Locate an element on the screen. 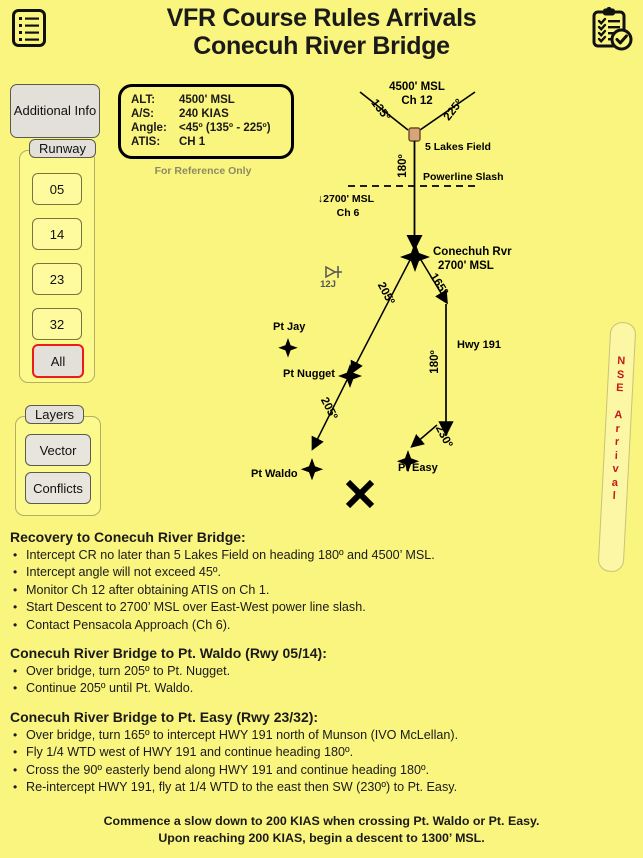 The height and width of the screenshot is (858, 643). reference-key-angle: Angle: is located at coordinates (149, 128).